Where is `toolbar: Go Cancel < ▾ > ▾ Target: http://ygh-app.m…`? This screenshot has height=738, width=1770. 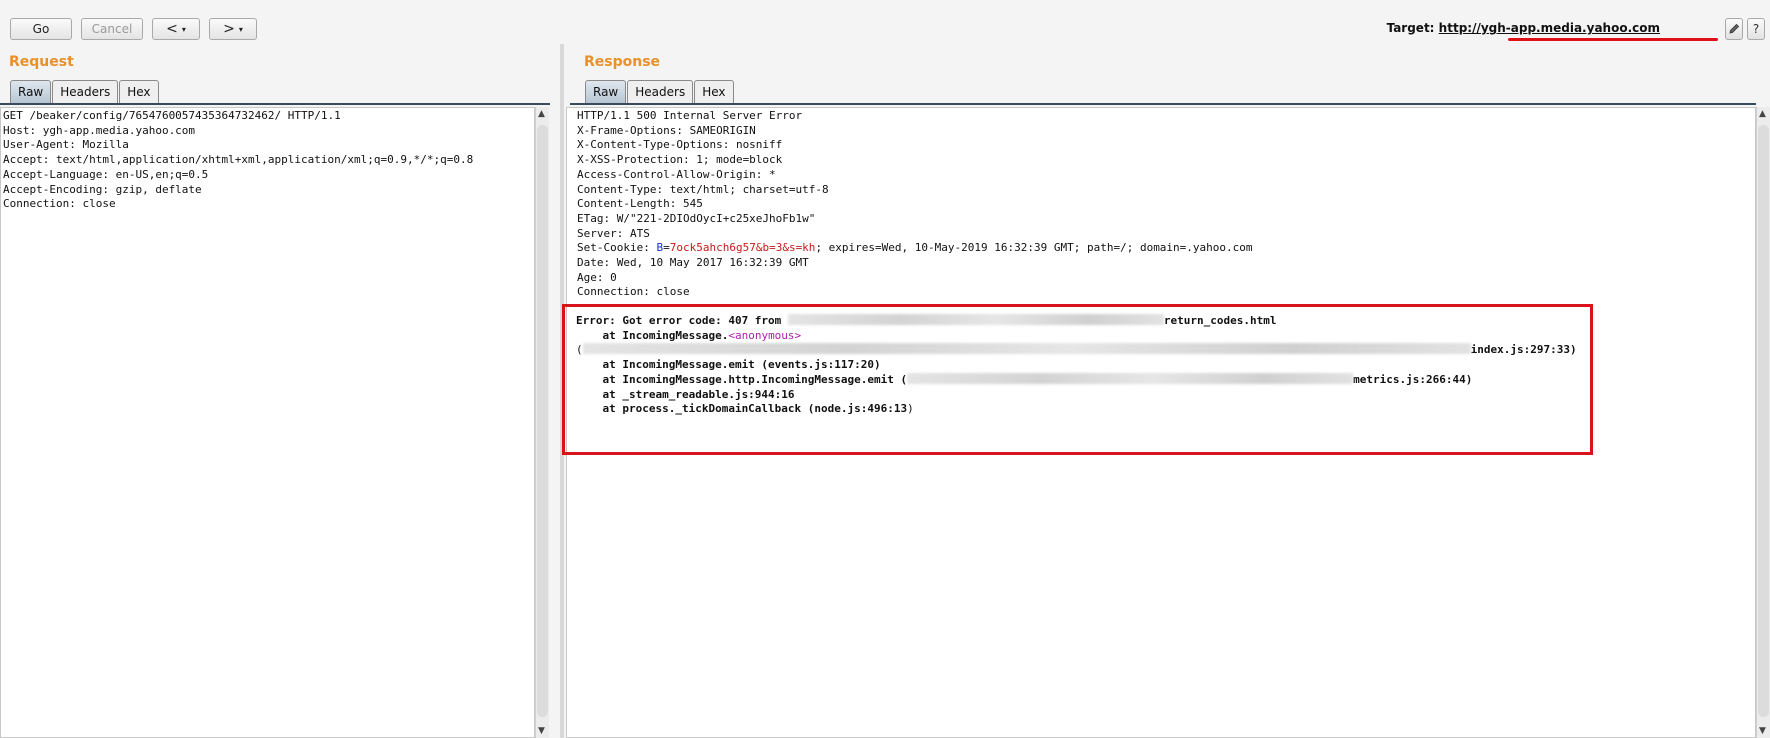 toolbar: Go Cancel < ▾ > ▾ Target: http://ygh-app.m… is located at coordinates (885, 29).